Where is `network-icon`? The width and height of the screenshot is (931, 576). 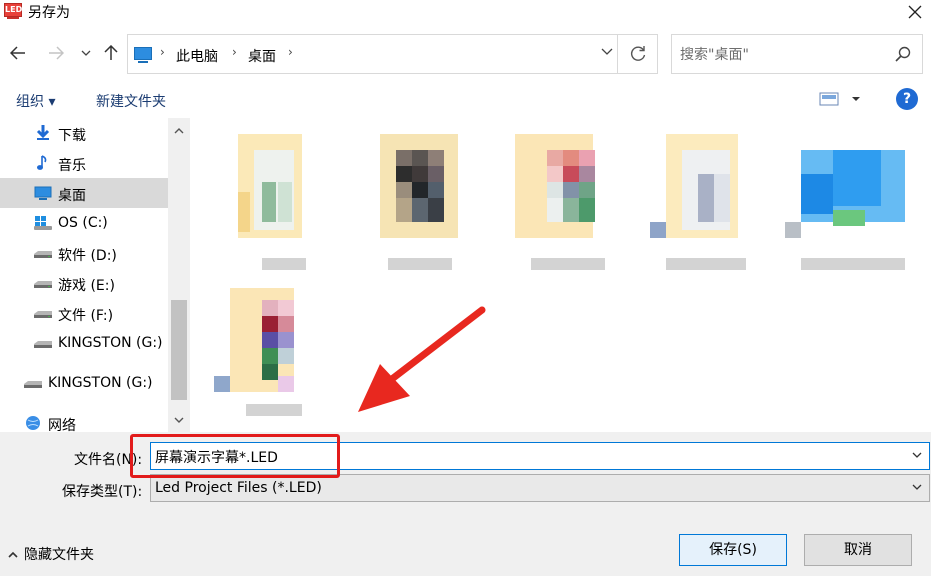
network-icon is located at coordinates (33, 423).